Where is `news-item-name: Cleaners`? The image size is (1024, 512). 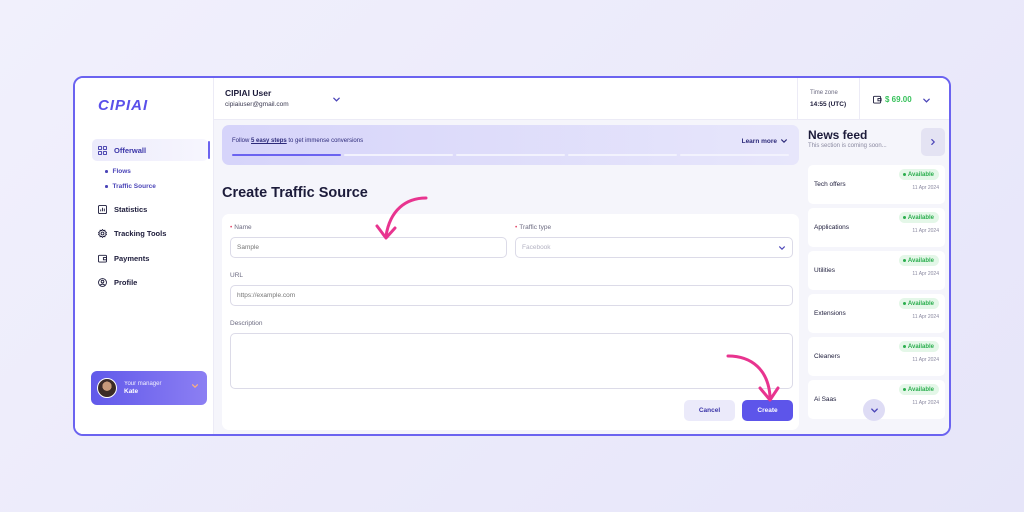 news-item-name: Cleaners is located at coordinates (827, 356).